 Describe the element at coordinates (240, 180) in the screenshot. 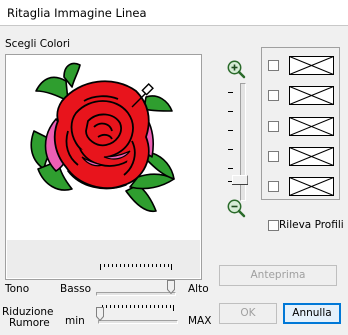

I see `zoom-slider-thumb` at that location.